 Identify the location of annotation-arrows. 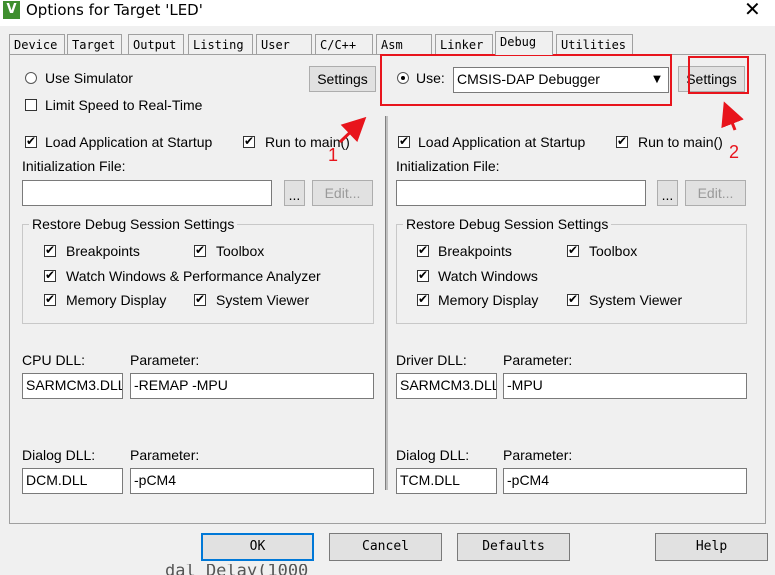
(541, 122).